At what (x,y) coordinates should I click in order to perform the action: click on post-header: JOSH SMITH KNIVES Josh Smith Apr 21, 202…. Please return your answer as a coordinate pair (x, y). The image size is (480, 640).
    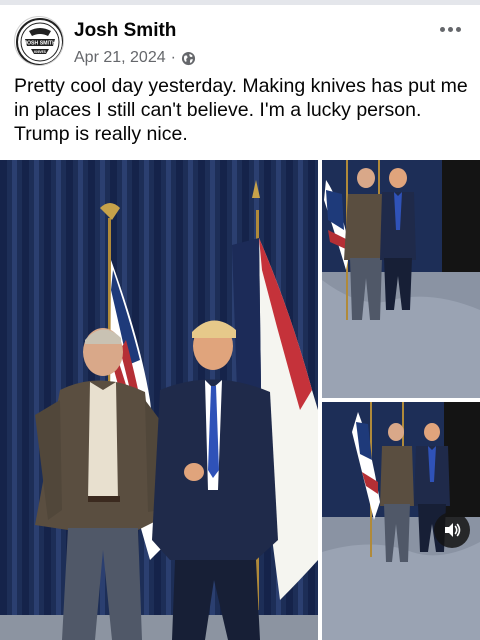
    Looking at the image, I should click on (240, 44).